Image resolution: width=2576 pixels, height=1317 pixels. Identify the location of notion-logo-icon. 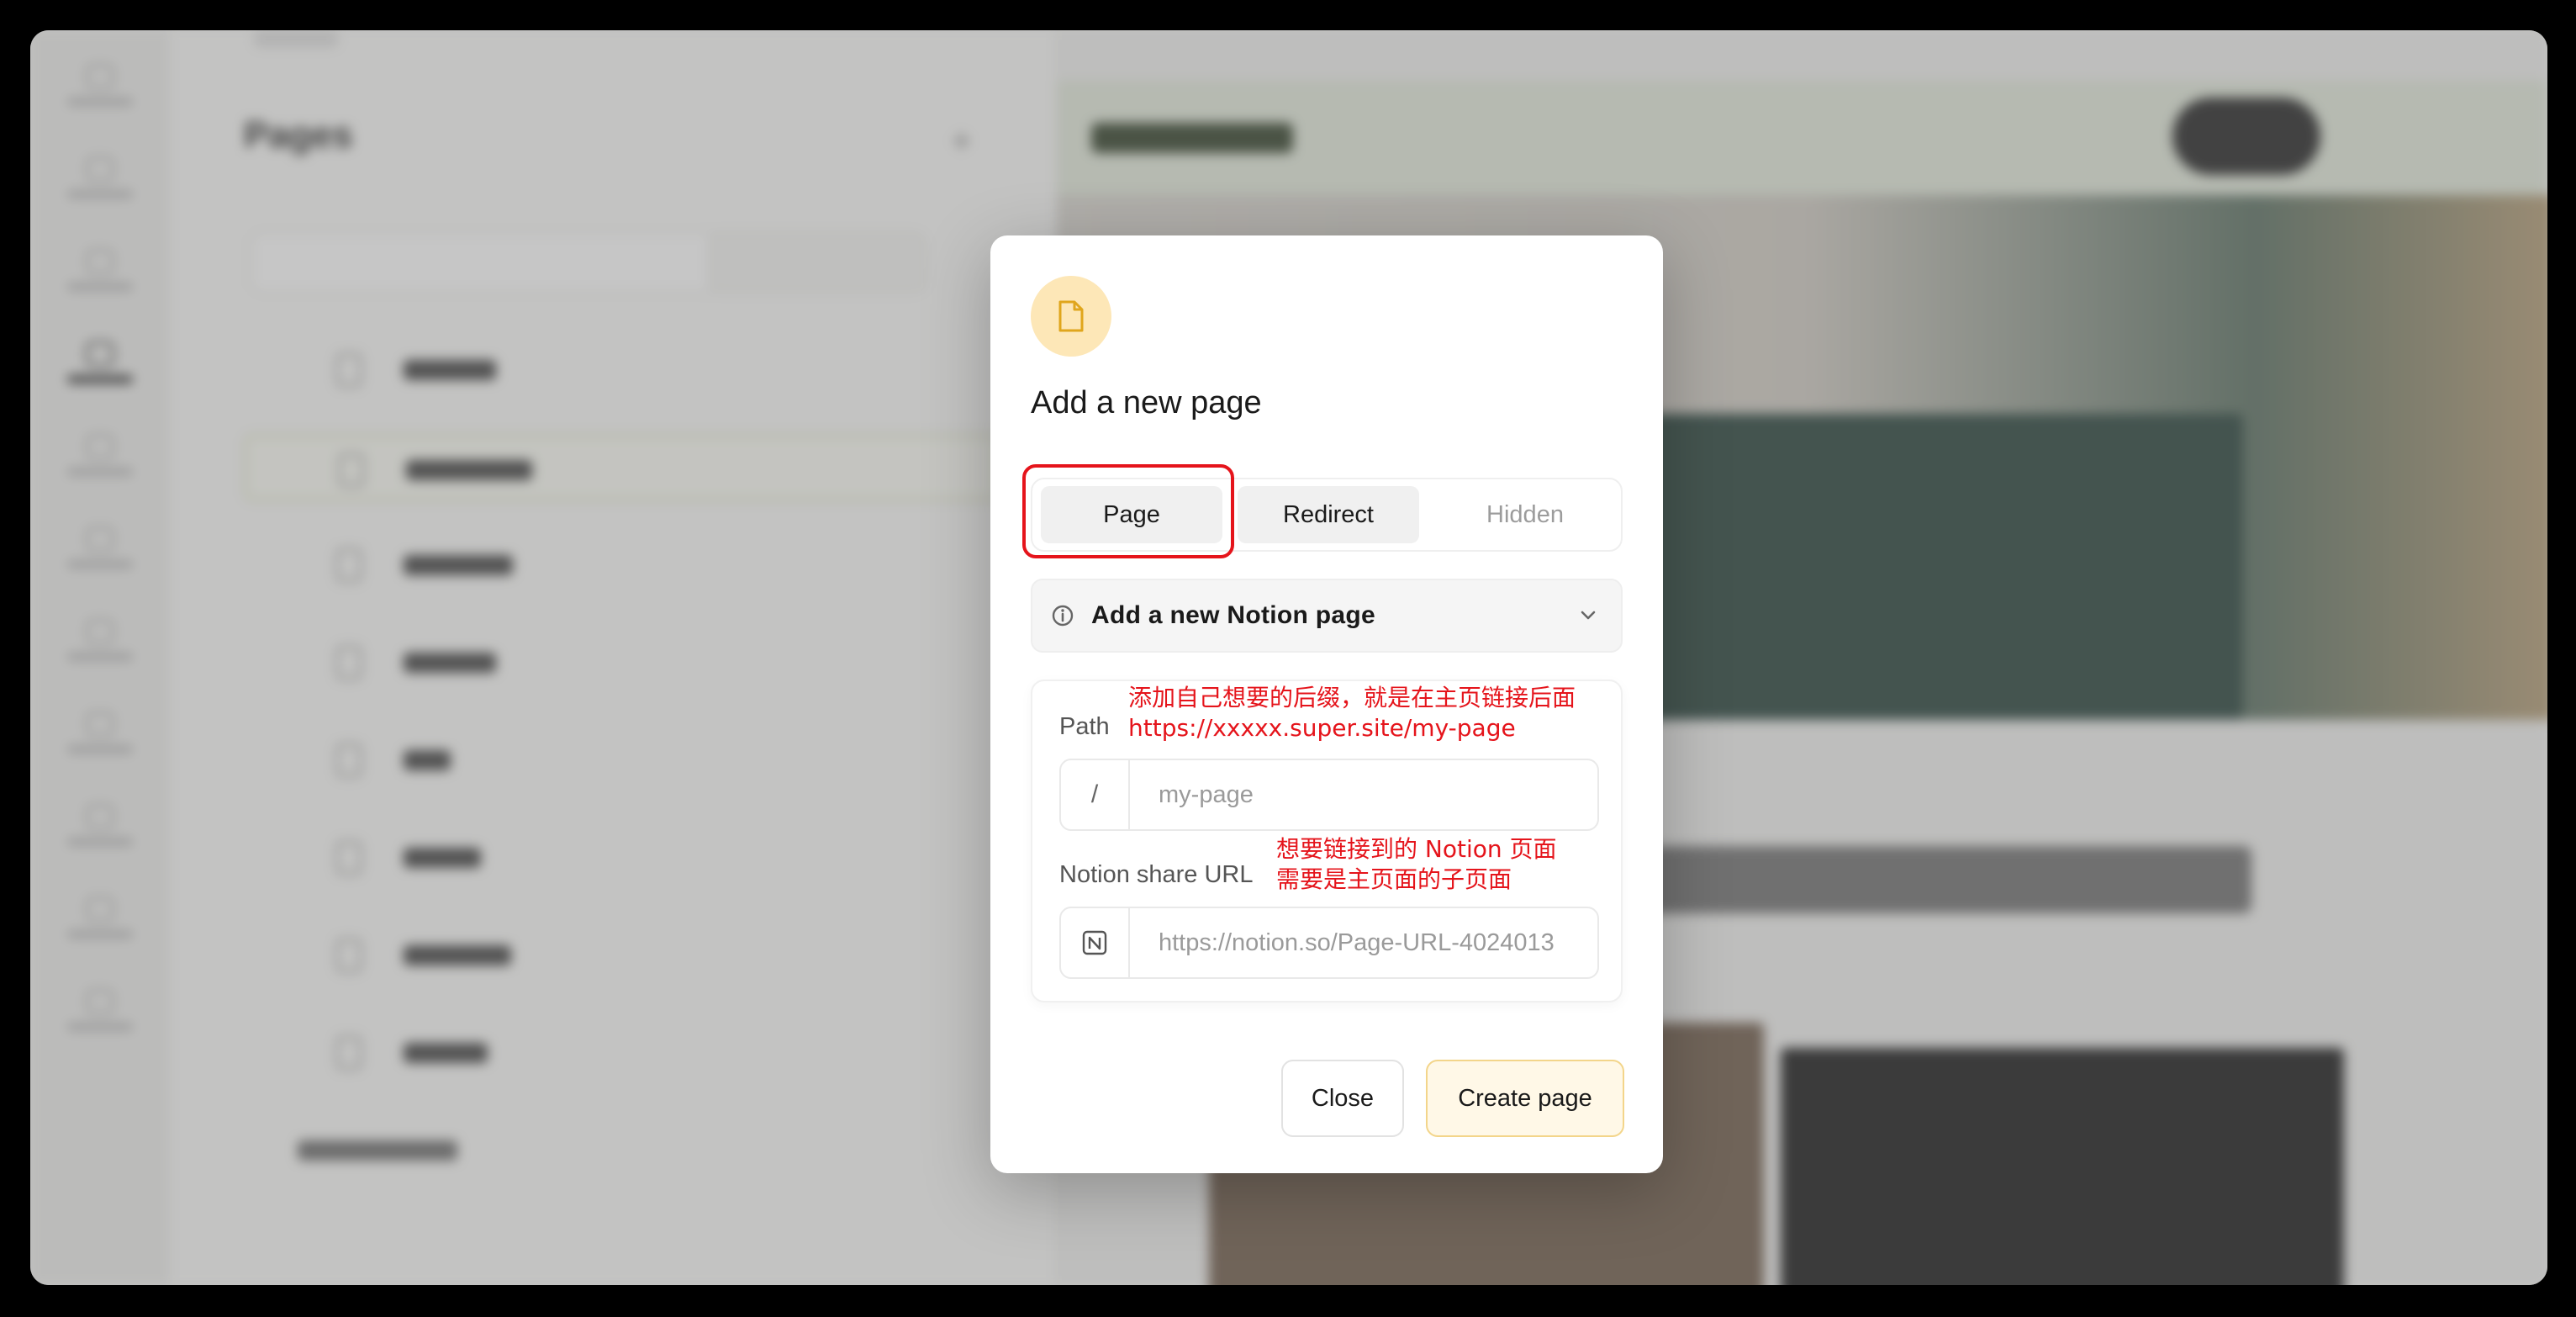
(1095, 942).